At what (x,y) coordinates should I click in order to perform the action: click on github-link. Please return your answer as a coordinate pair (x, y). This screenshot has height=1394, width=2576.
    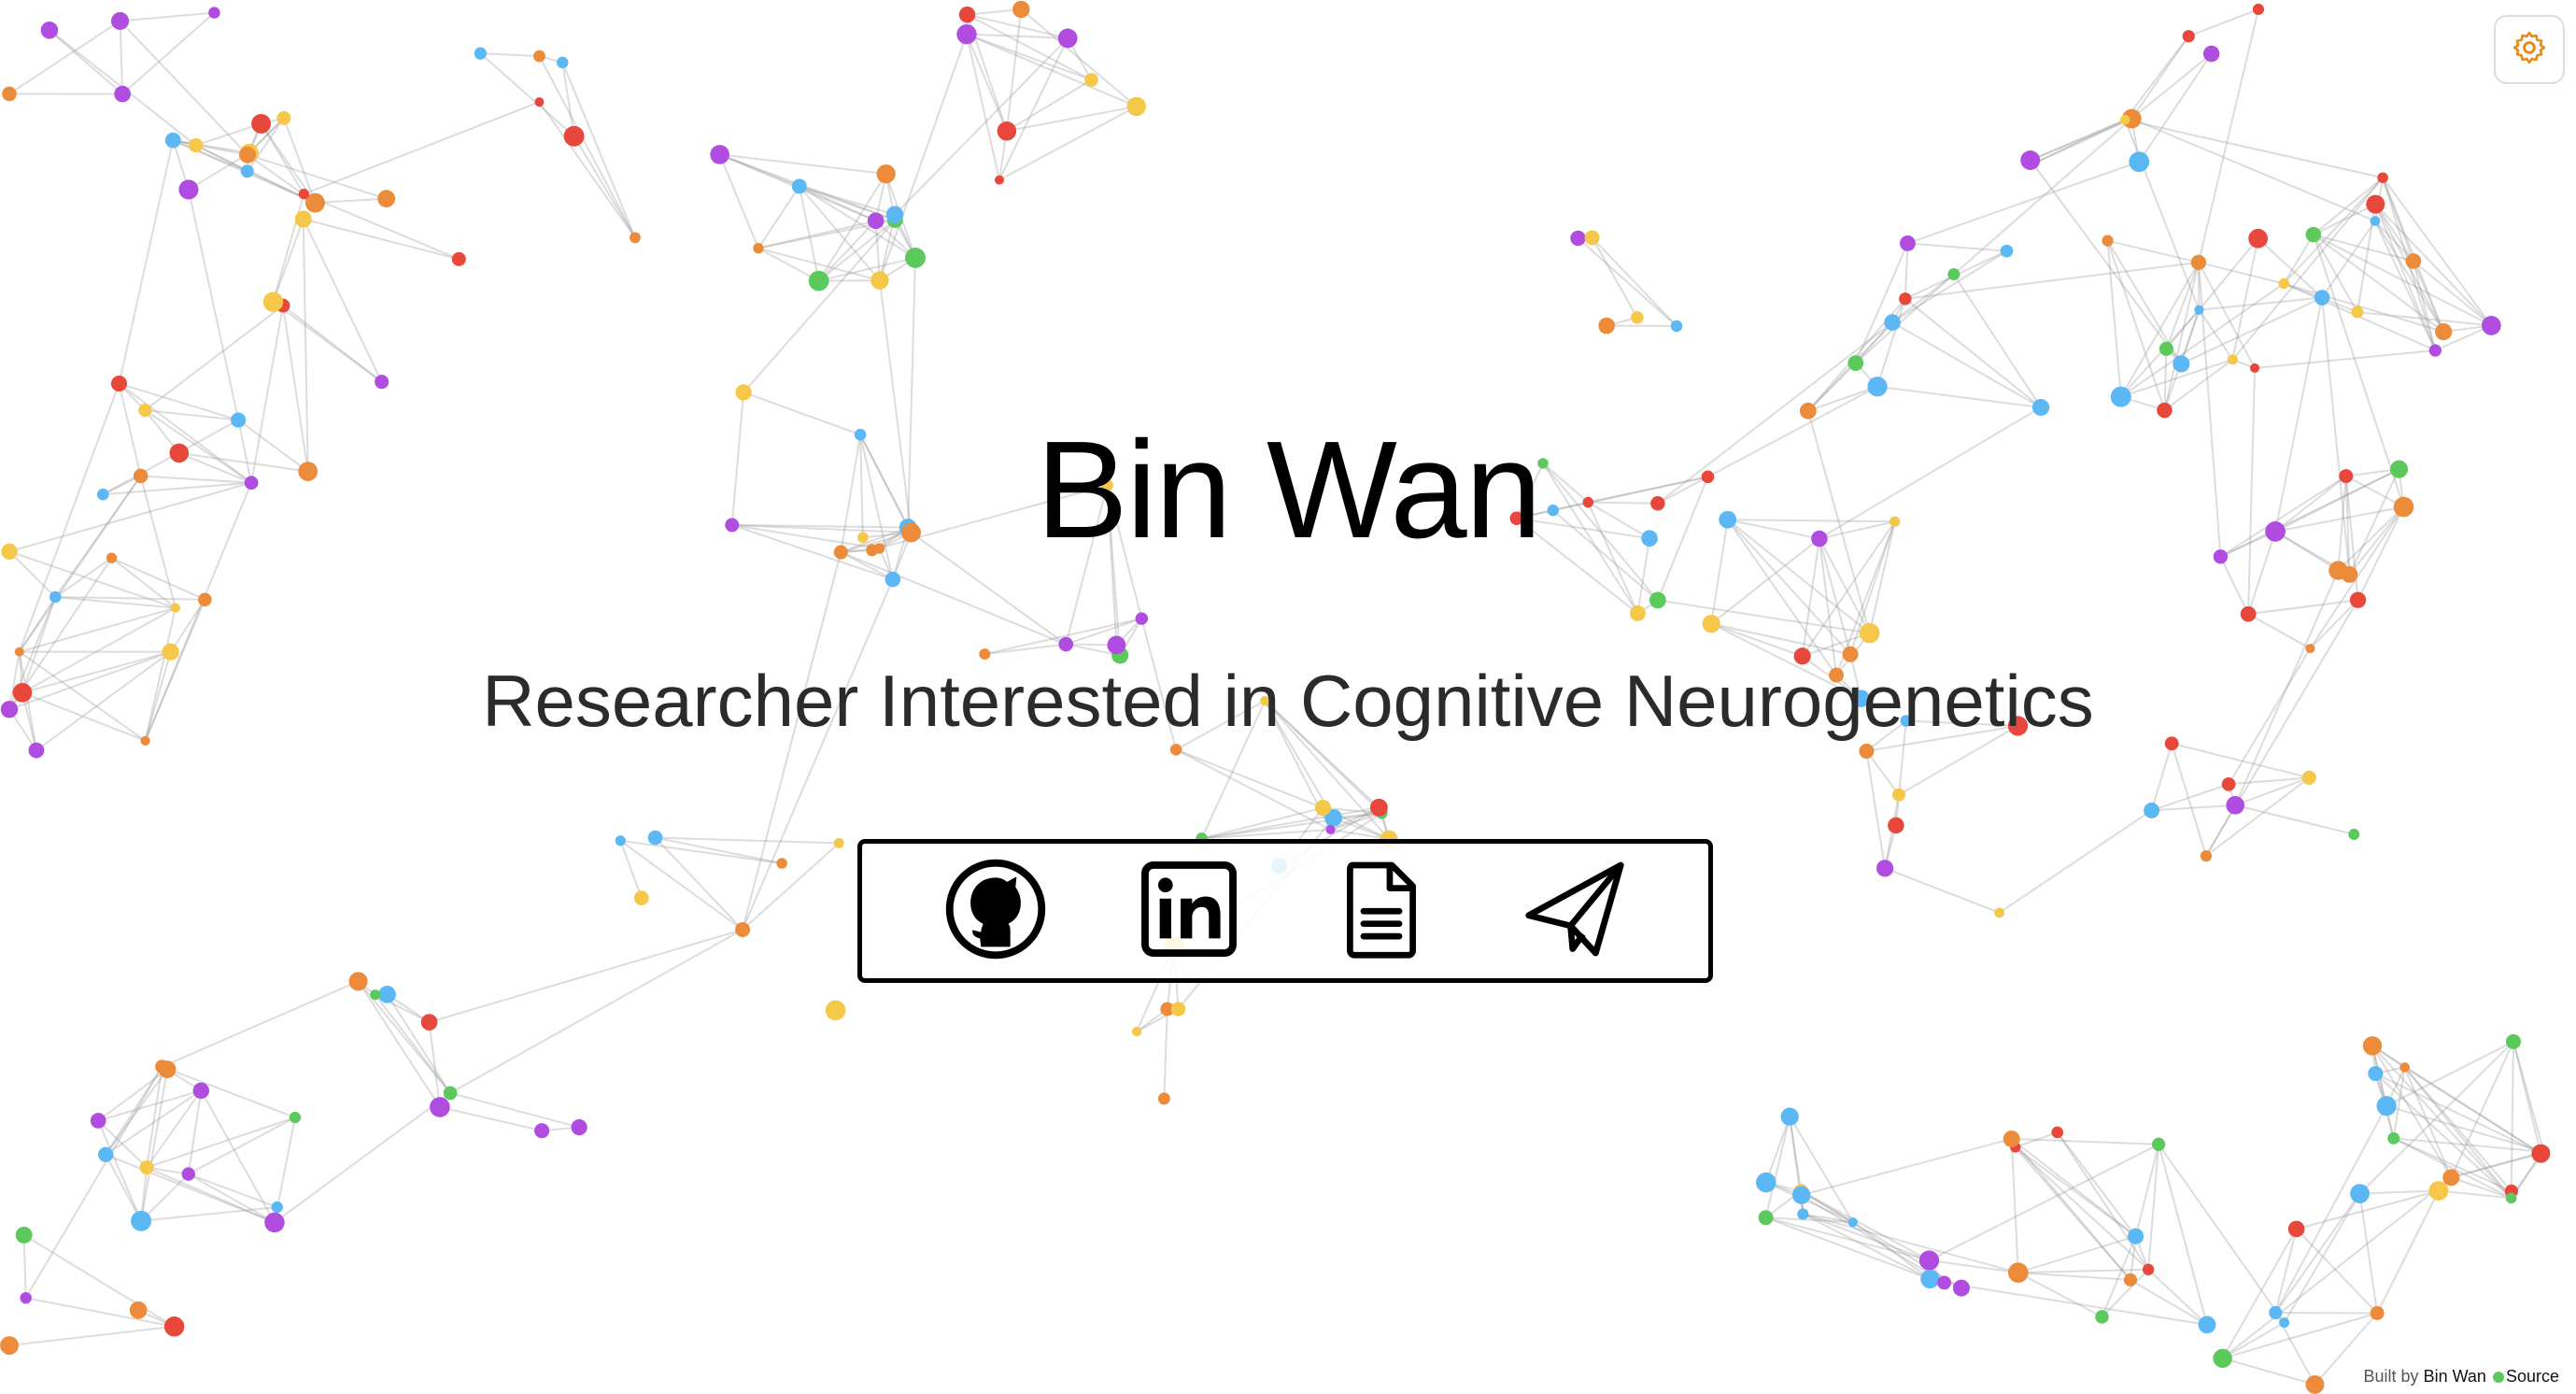
    Looking at the image, I should click on (996, 911).